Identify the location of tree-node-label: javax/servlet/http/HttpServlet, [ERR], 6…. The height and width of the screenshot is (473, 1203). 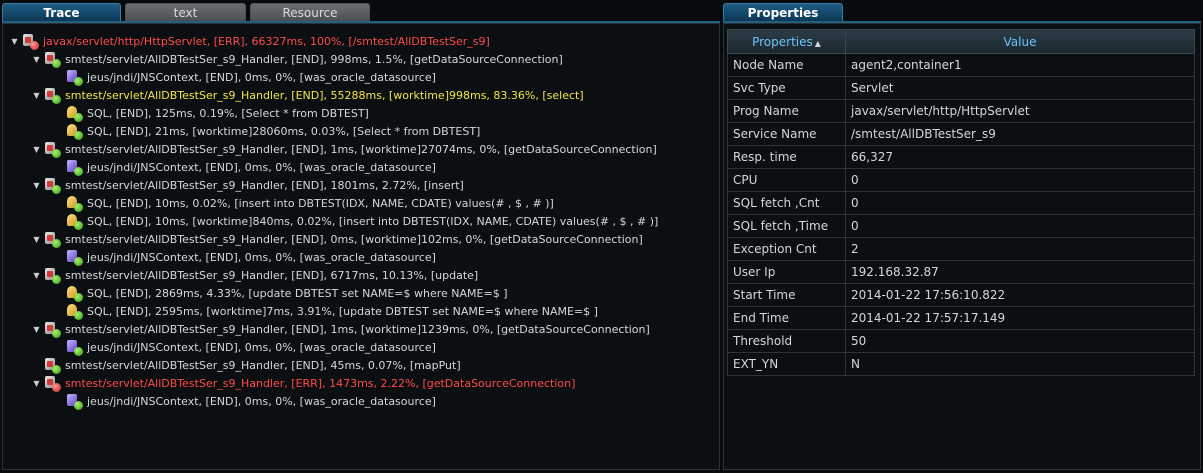
(266, 41).